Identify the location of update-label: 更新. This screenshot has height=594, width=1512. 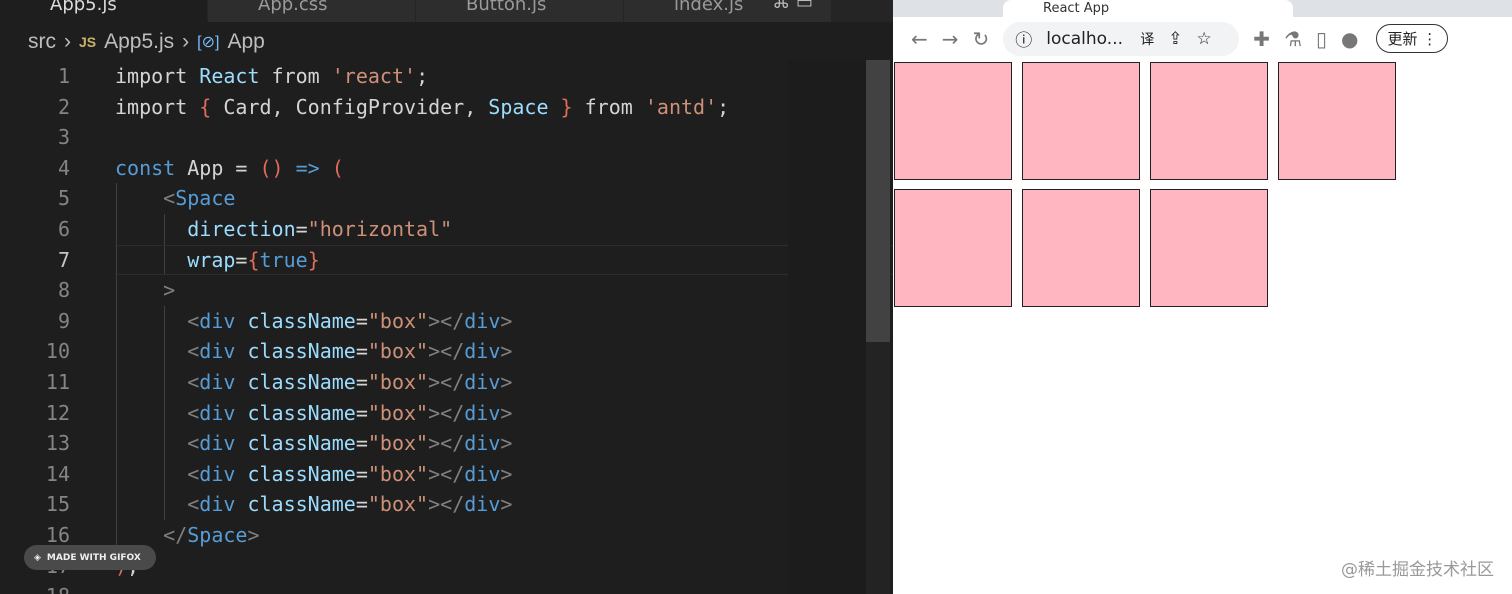
(1402, 39).